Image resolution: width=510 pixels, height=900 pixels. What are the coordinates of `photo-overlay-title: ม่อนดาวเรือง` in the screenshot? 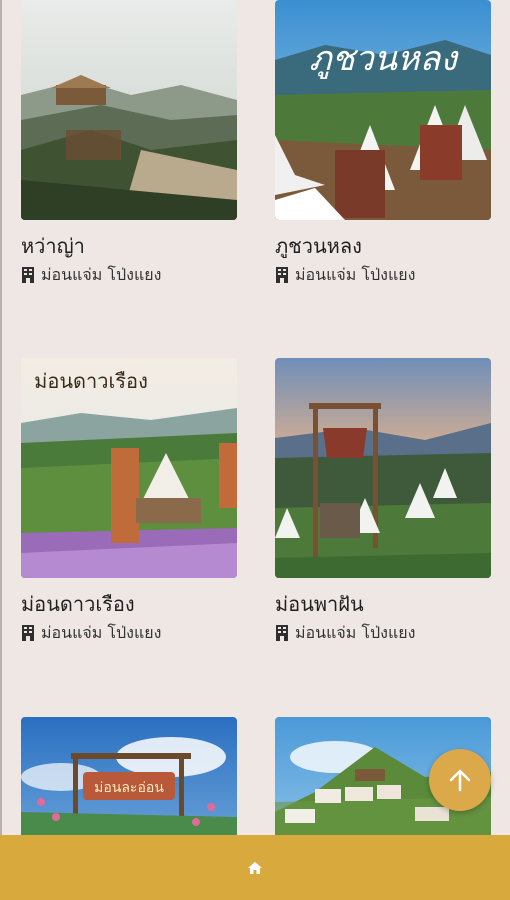 It's located at (91, 381).